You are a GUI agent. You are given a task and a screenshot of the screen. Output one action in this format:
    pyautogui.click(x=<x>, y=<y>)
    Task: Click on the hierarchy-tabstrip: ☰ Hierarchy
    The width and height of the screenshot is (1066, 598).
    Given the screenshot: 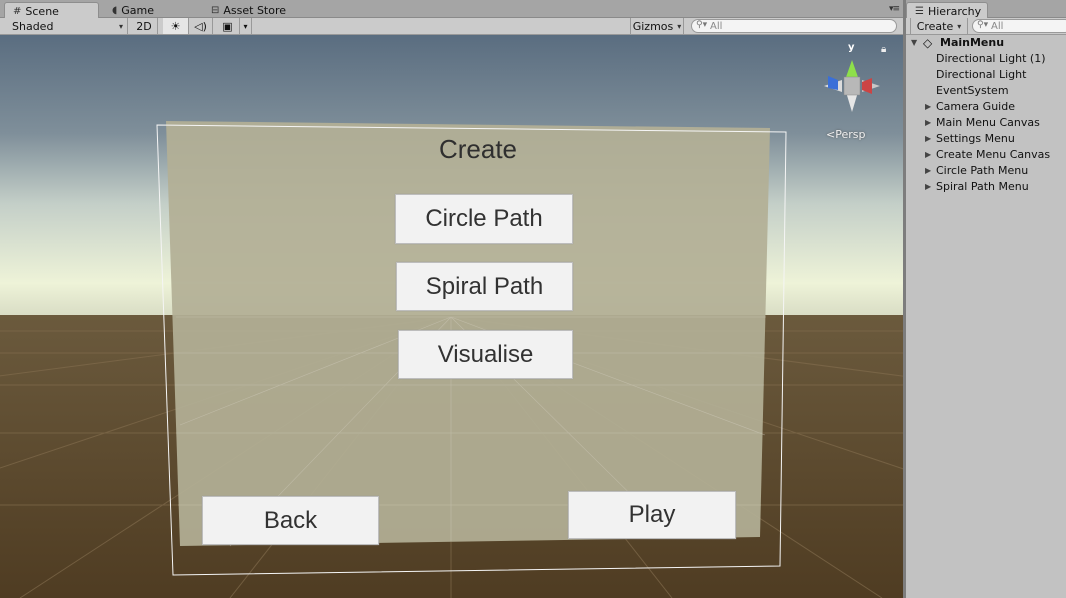 What is the action you would take?
    pyautogui.click(x=986, y=9)
    